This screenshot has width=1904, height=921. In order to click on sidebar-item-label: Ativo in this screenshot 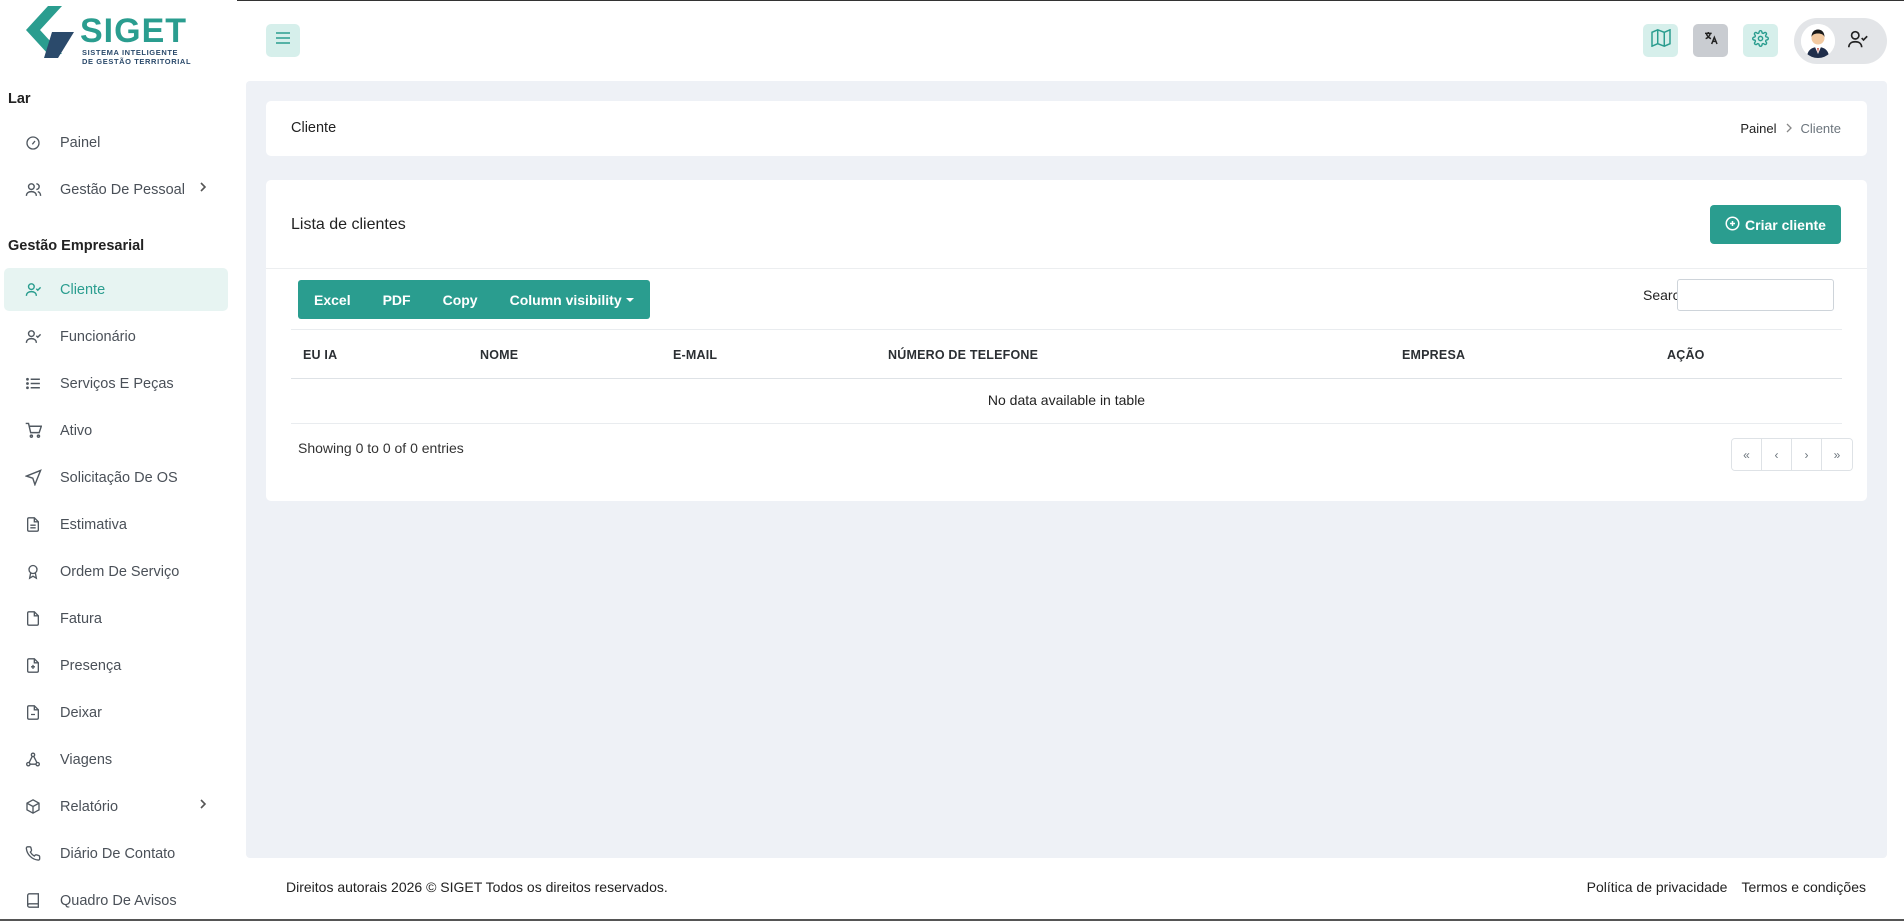, I will do `click(76, 430)`.